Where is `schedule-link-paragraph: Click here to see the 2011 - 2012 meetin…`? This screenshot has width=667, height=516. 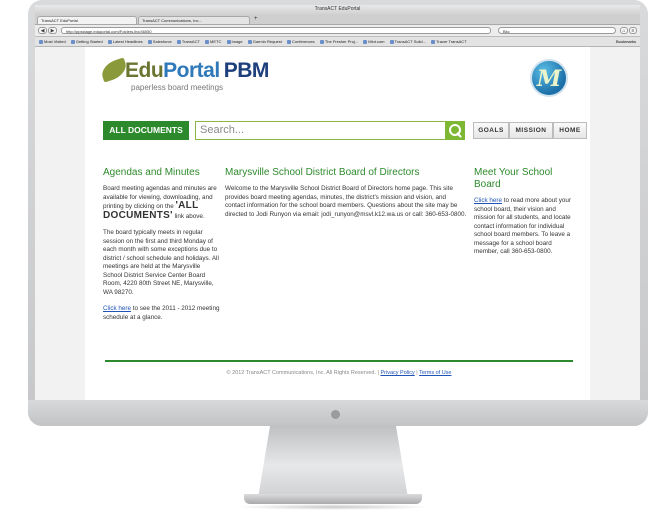
schedule-link-paragraph: Click here to see the 2011 - 2012 meetin… is located at coordinates (161, 313).